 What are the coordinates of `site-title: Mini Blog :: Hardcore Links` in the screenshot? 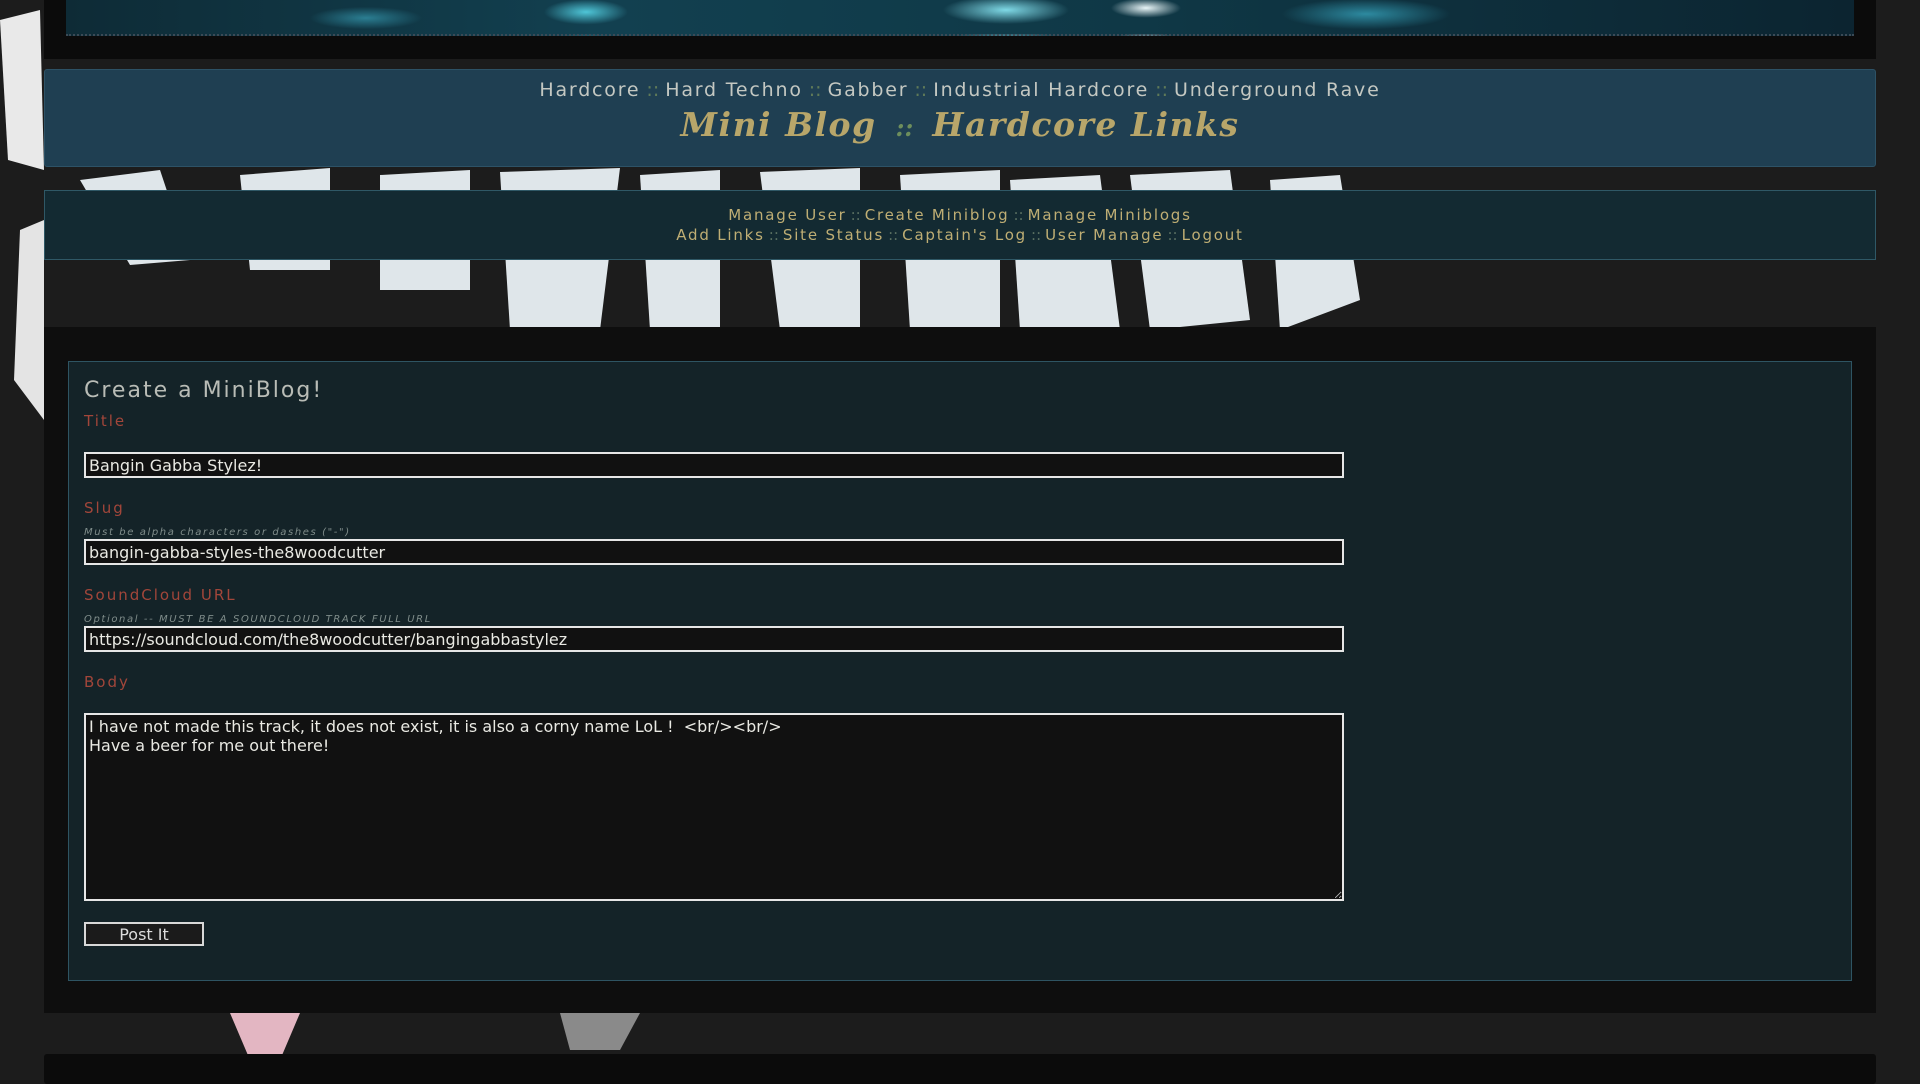 It's located at (960, 124).